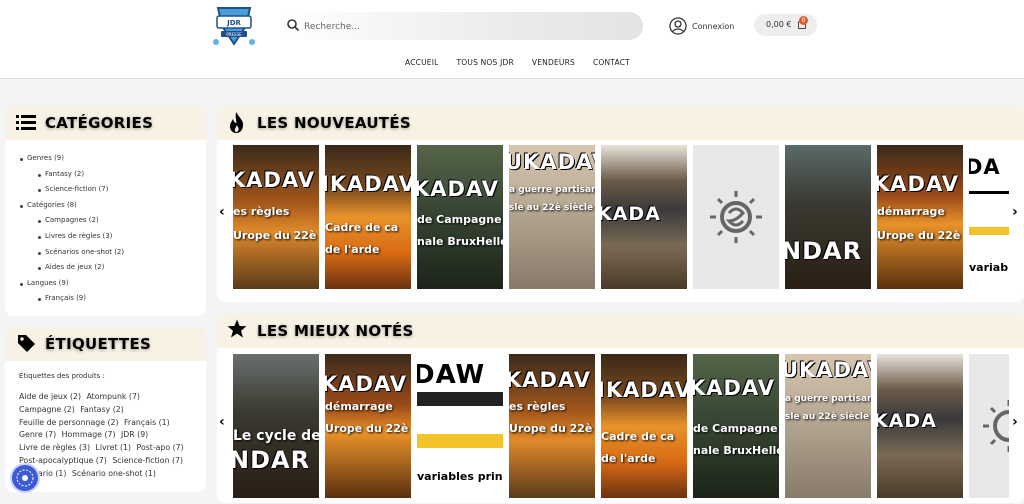 The height and width of the screenshot is (504, 1024). What do you see at coordinates (237, 328) in the screenshot?
I see `star-icon` at bounding box center [237, 328].